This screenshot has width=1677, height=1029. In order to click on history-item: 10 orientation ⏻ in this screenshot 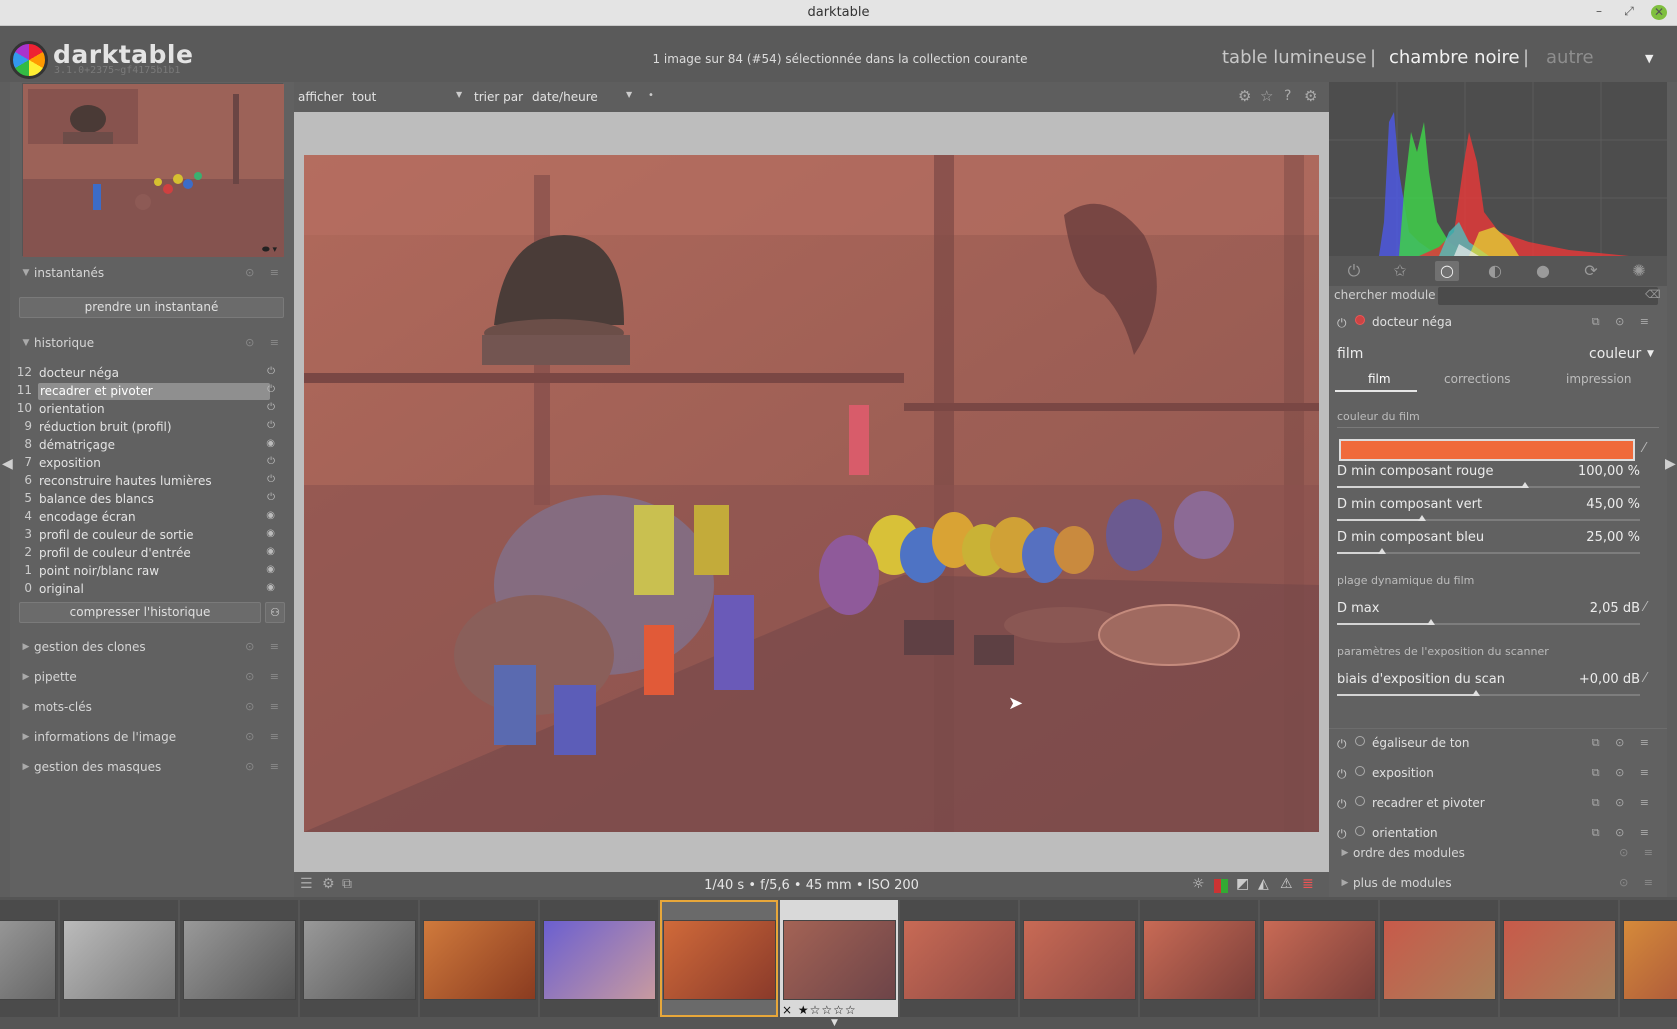, I will do `click(147, 410)`.